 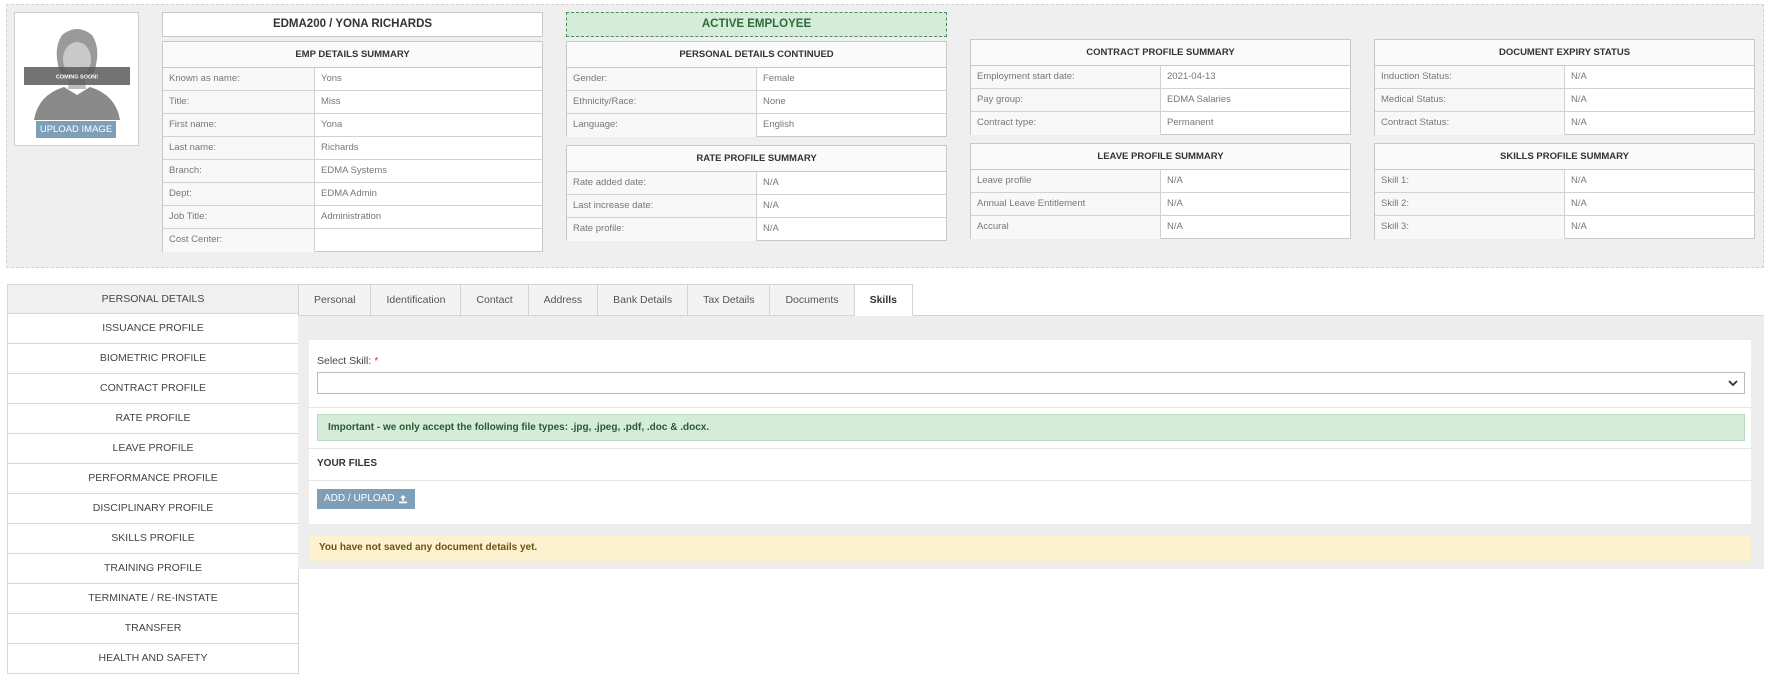 What do you see at coordinates (352, 217) in the screenshot?
I see `detail-row: Job Title: Administration` at bounding box center [352, 217].